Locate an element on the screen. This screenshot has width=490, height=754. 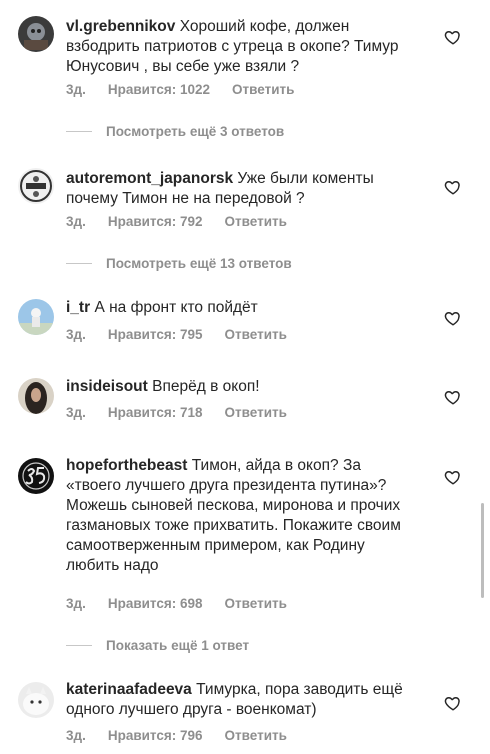
comment-meta: 3д. Нравится: 718 Ответить is located at coordinates (187, 412).